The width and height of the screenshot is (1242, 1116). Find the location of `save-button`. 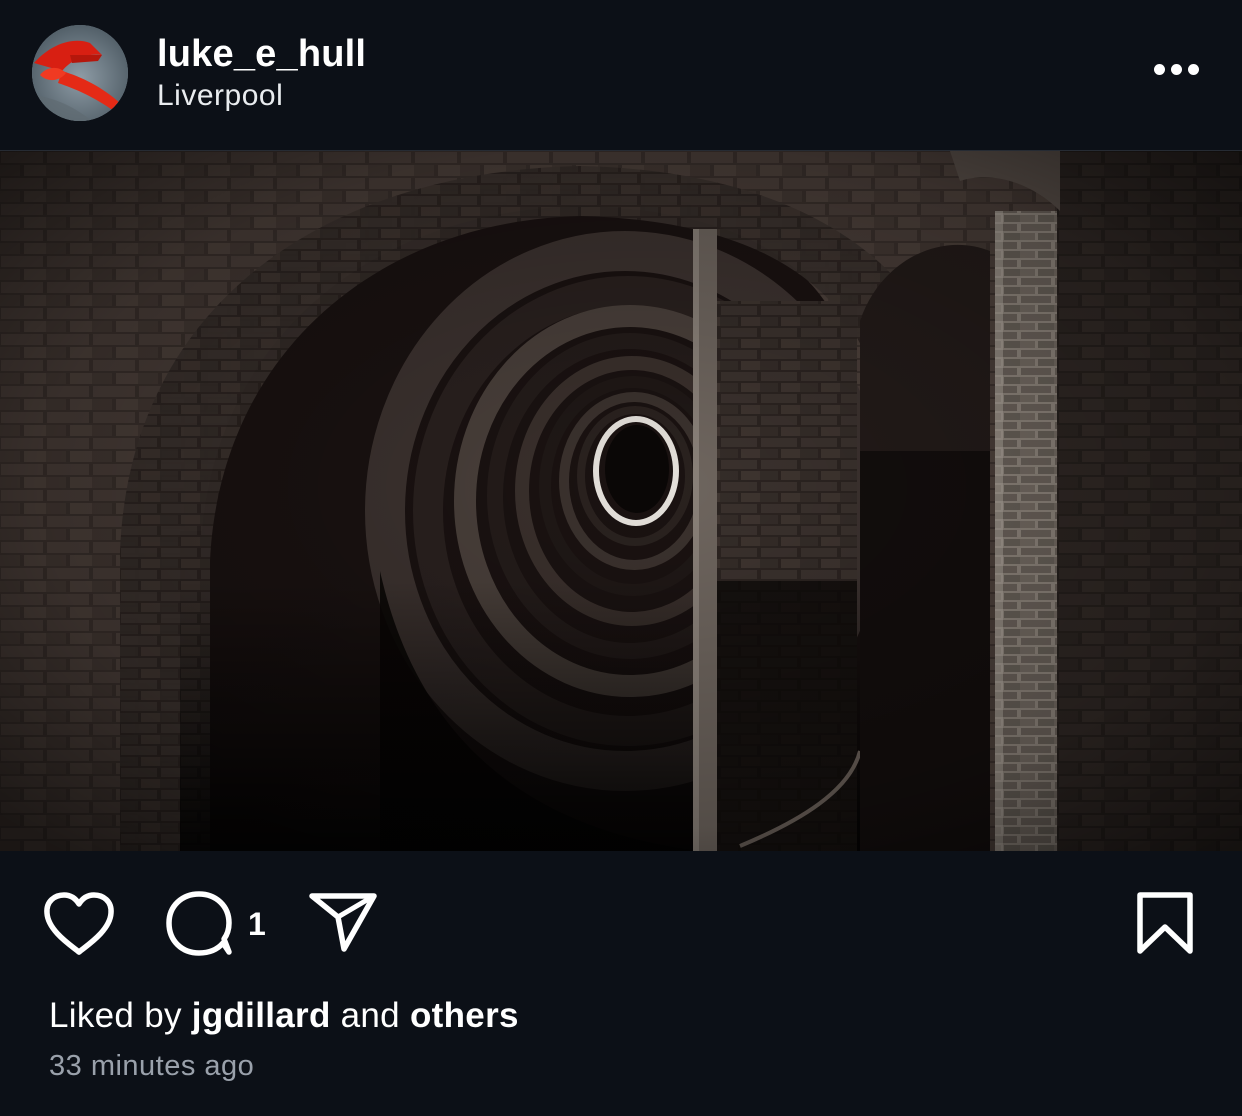

save-button is located at coordinates (1165, 924).